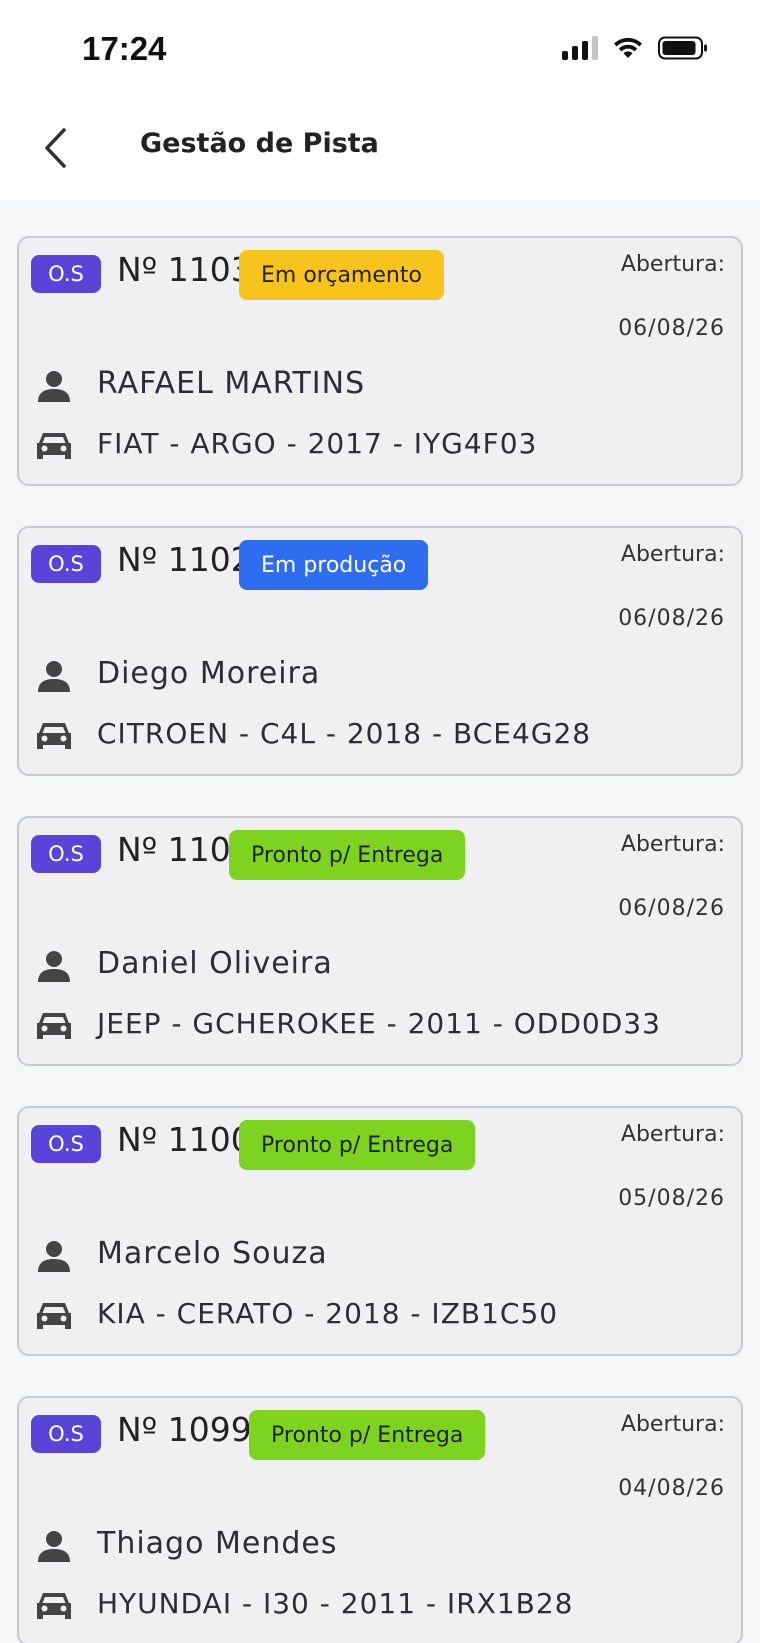 The width and height of the screenshot is (760, 1643). What do you see at coordinates (184, 1139) in the screenshot?
I see `order-number: Nº 1100` at bounding box center [184, 1139].